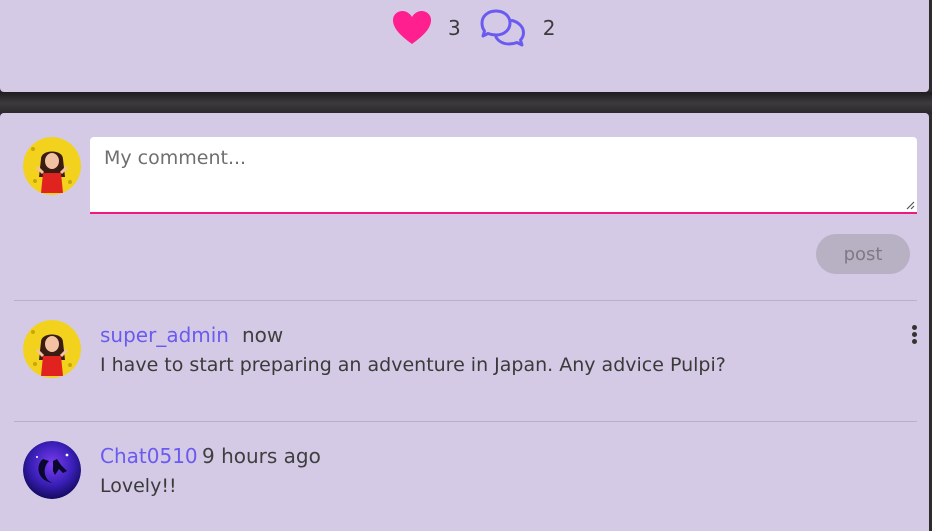  I want to click on likes-count: 3, so click(454, 28).